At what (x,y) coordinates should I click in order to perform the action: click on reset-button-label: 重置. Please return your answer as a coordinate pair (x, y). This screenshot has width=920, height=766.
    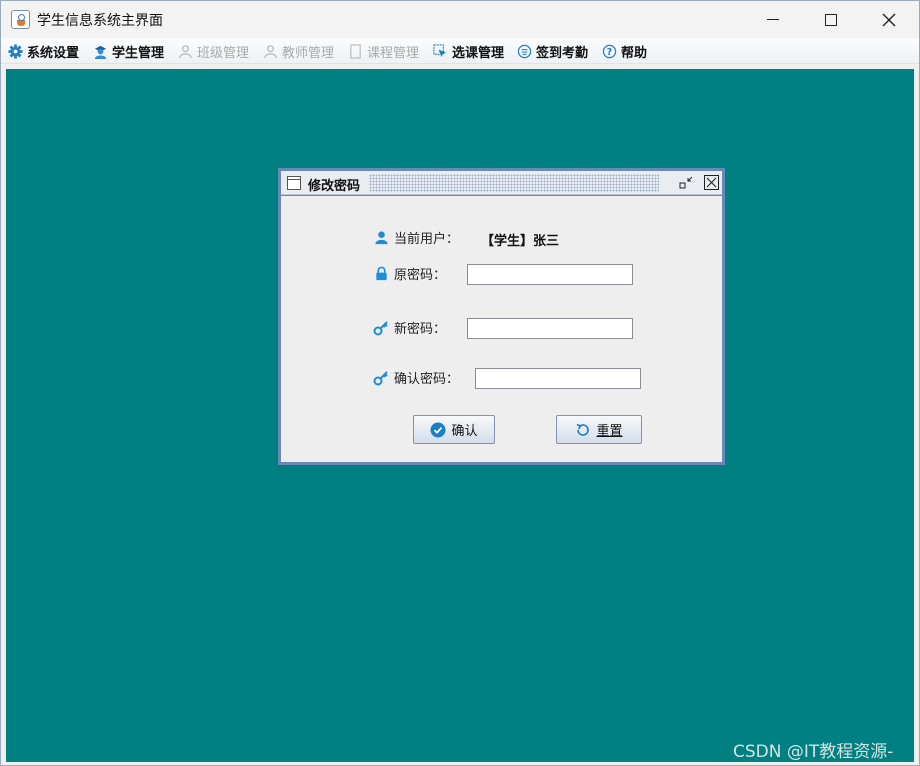
    Looking at the image, I should click on (609, 431).